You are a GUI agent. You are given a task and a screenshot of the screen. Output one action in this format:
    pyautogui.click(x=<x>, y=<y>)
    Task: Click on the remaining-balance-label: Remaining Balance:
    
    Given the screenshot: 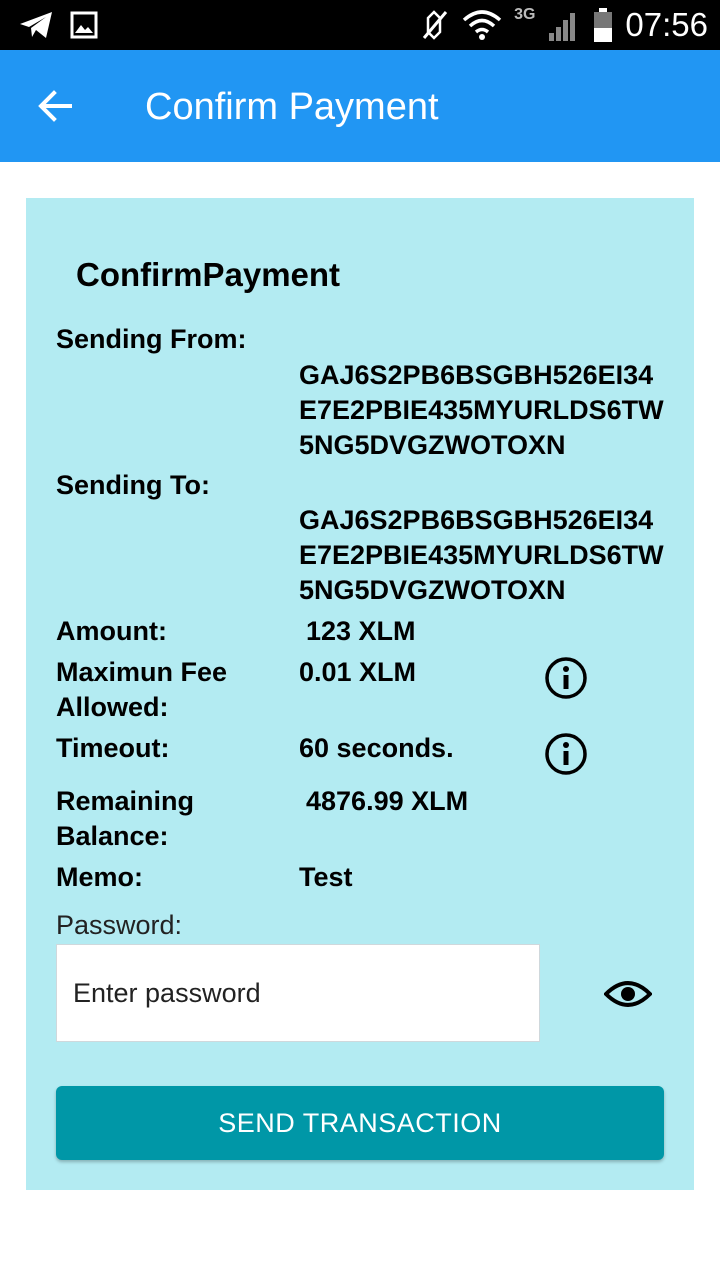 What is the action you would take?
    pyautogui.click(x=125, y=818)
    